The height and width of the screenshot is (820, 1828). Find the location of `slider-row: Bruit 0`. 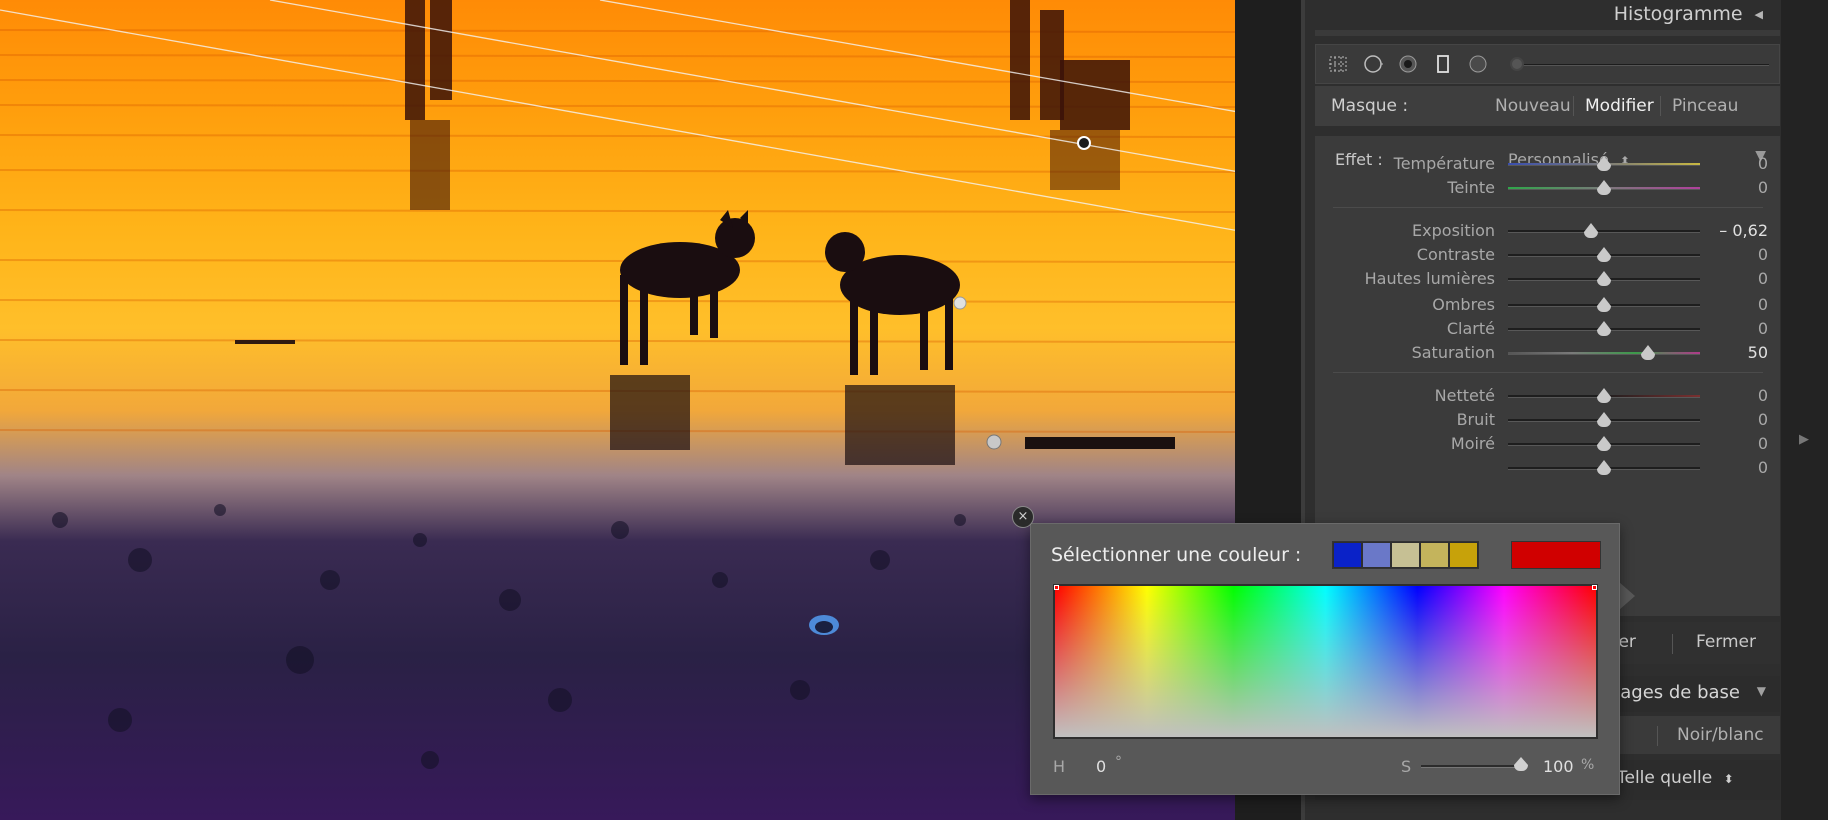

slider-row: Bruit 0 is located at coordinates (1547, 420).